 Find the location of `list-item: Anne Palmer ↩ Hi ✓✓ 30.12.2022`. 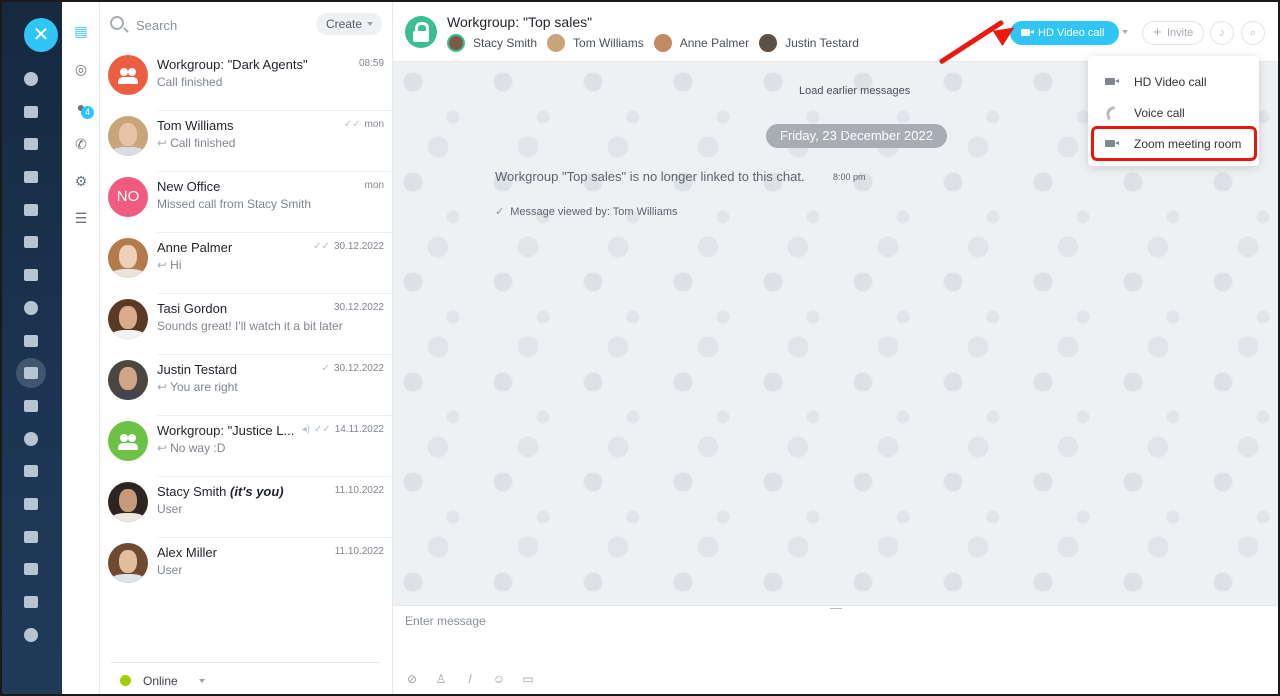

list-item: Anne Palmer ↩ Hi ✓✓ 30.12.2022 is located at coordinates (246, 263).